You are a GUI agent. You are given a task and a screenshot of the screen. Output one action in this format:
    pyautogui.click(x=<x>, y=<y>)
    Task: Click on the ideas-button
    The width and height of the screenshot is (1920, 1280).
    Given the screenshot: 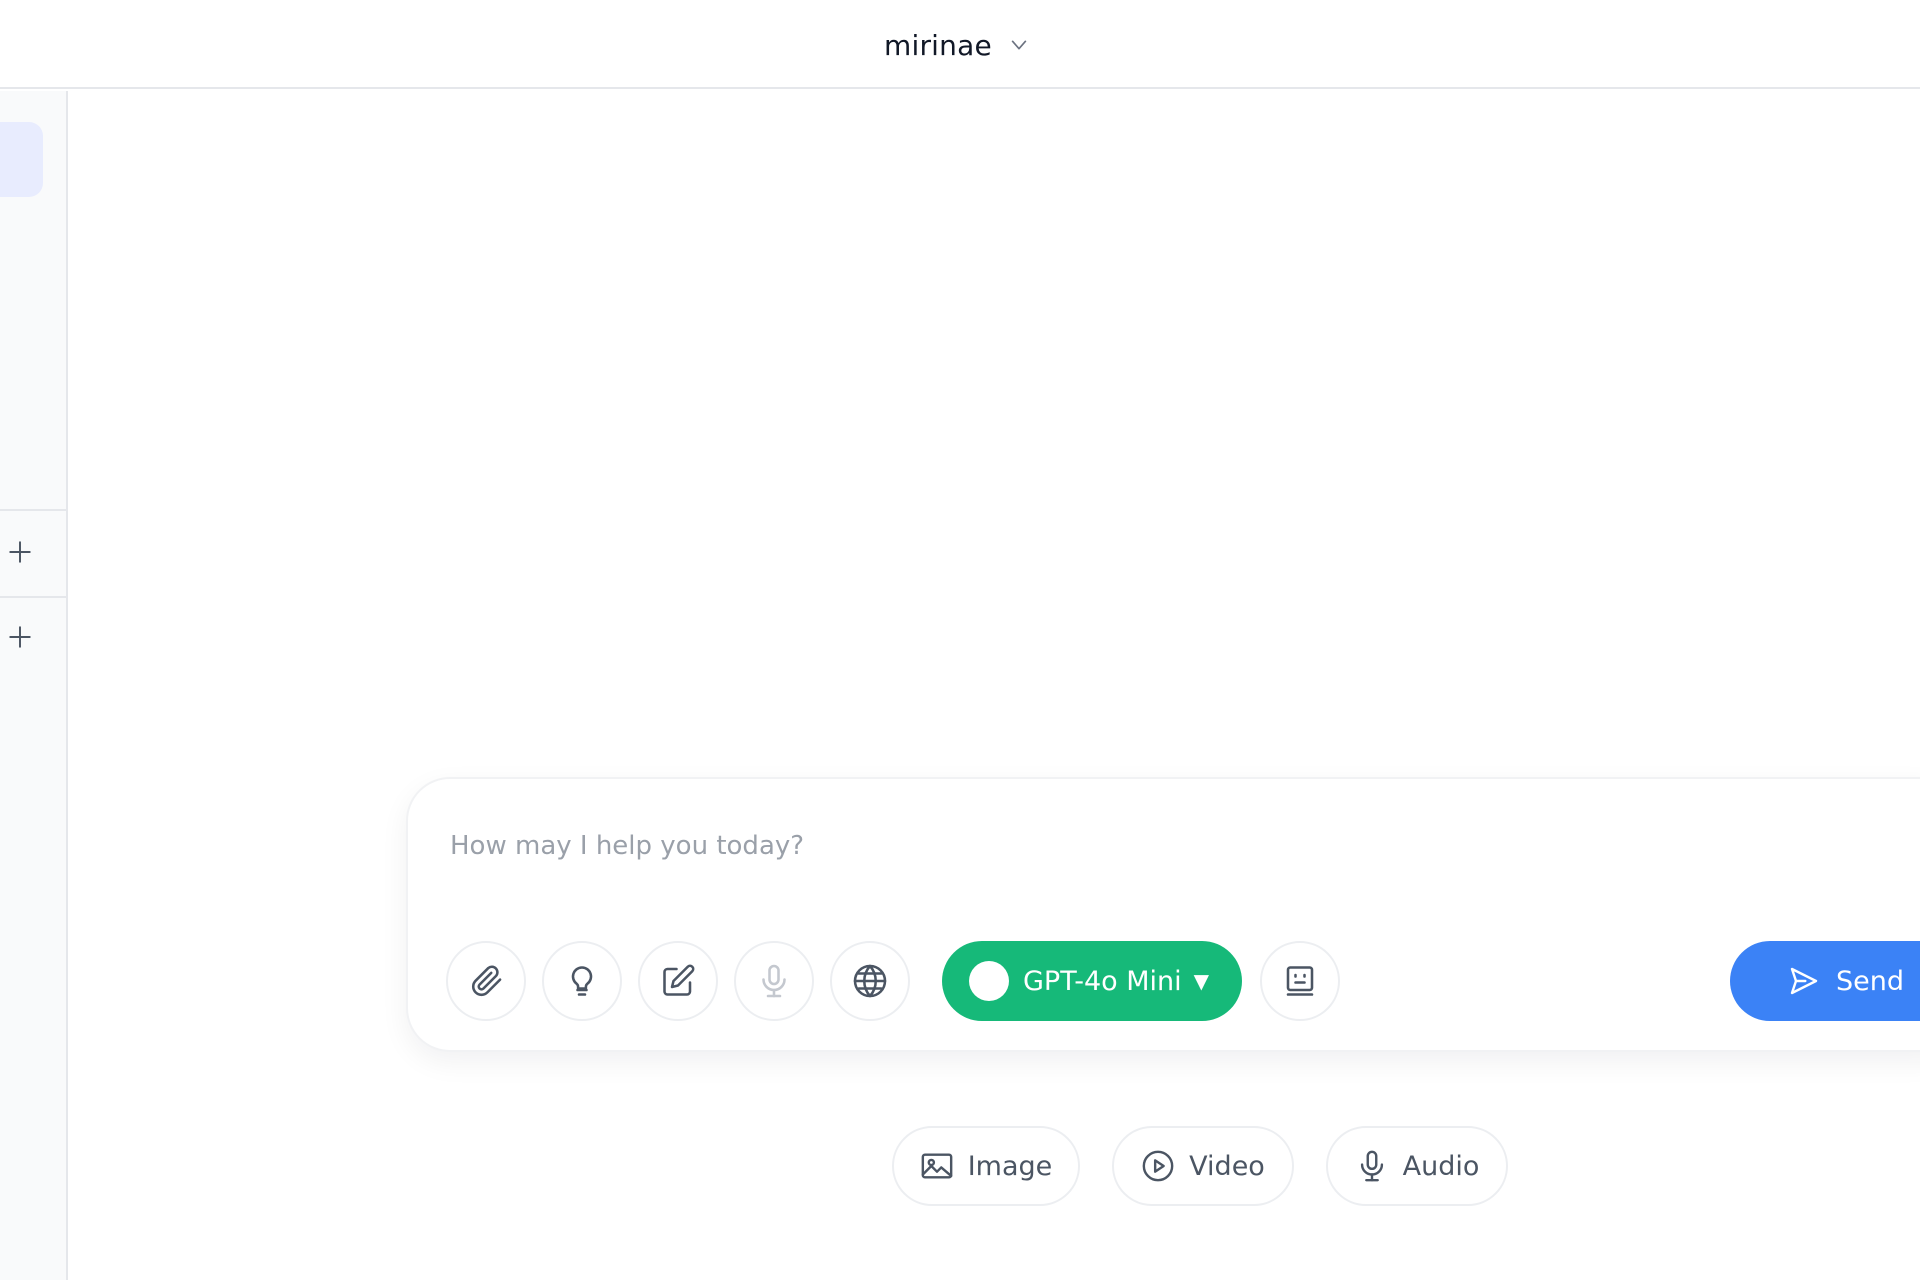 What is the action you would take?
    pyautogui.click(x=582, y=981)
    